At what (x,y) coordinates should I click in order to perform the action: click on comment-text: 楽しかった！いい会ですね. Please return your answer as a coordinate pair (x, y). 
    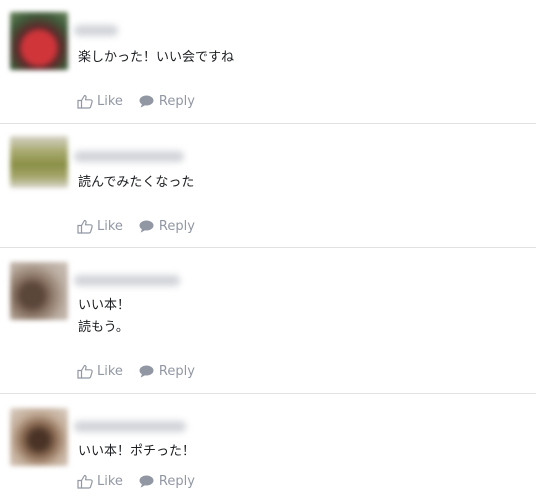
    Looking at the image, I should click on (156, 58).